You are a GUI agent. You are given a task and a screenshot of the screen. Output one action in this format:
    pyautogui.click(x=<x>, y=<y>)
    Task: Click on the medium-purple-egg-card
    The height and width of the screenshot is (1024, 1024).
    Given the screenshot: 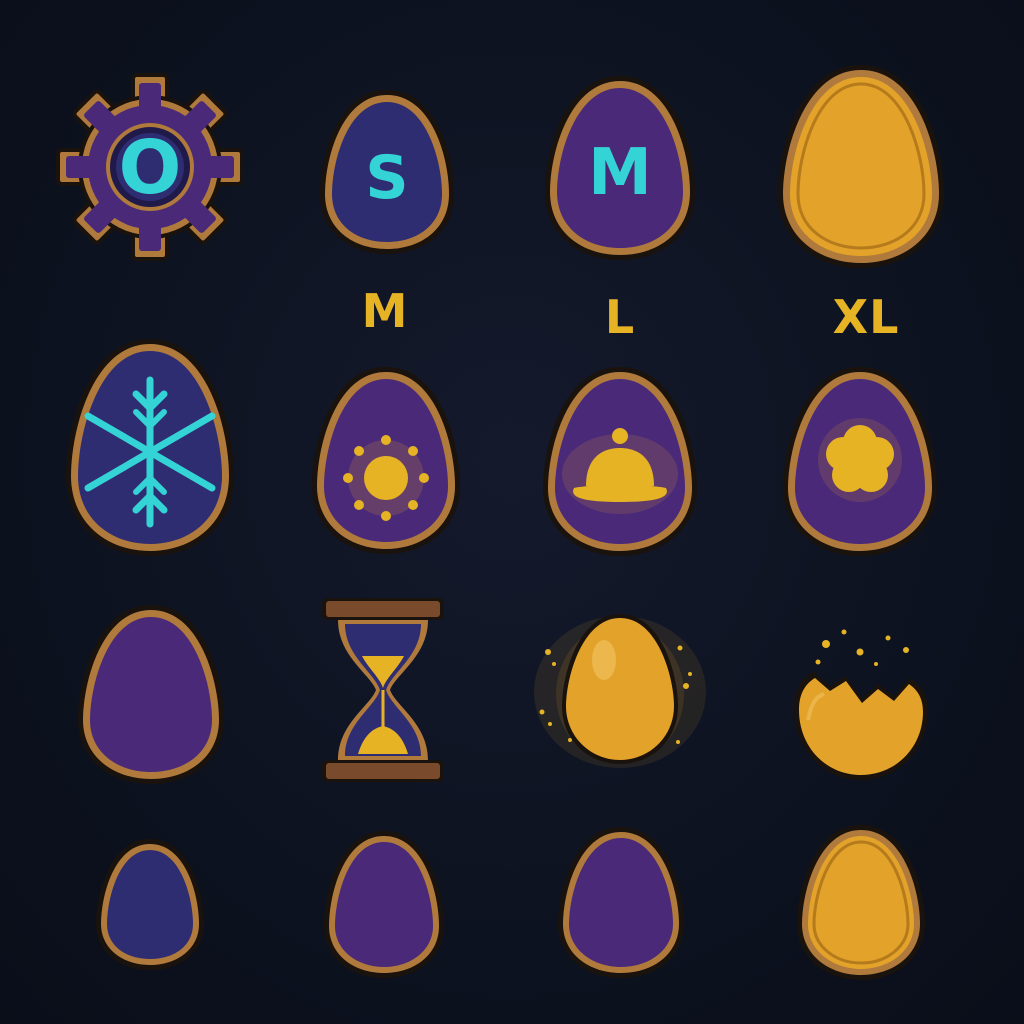 What is the action you would take?
    pyautogui.click(x=621, y=902)
    